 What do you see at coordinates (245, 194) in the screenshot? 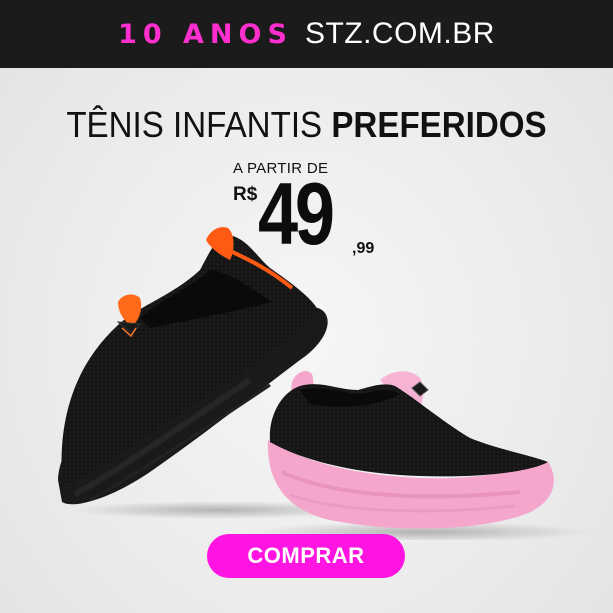
I see `price-currency: R$` at bounding box center [245, 194].